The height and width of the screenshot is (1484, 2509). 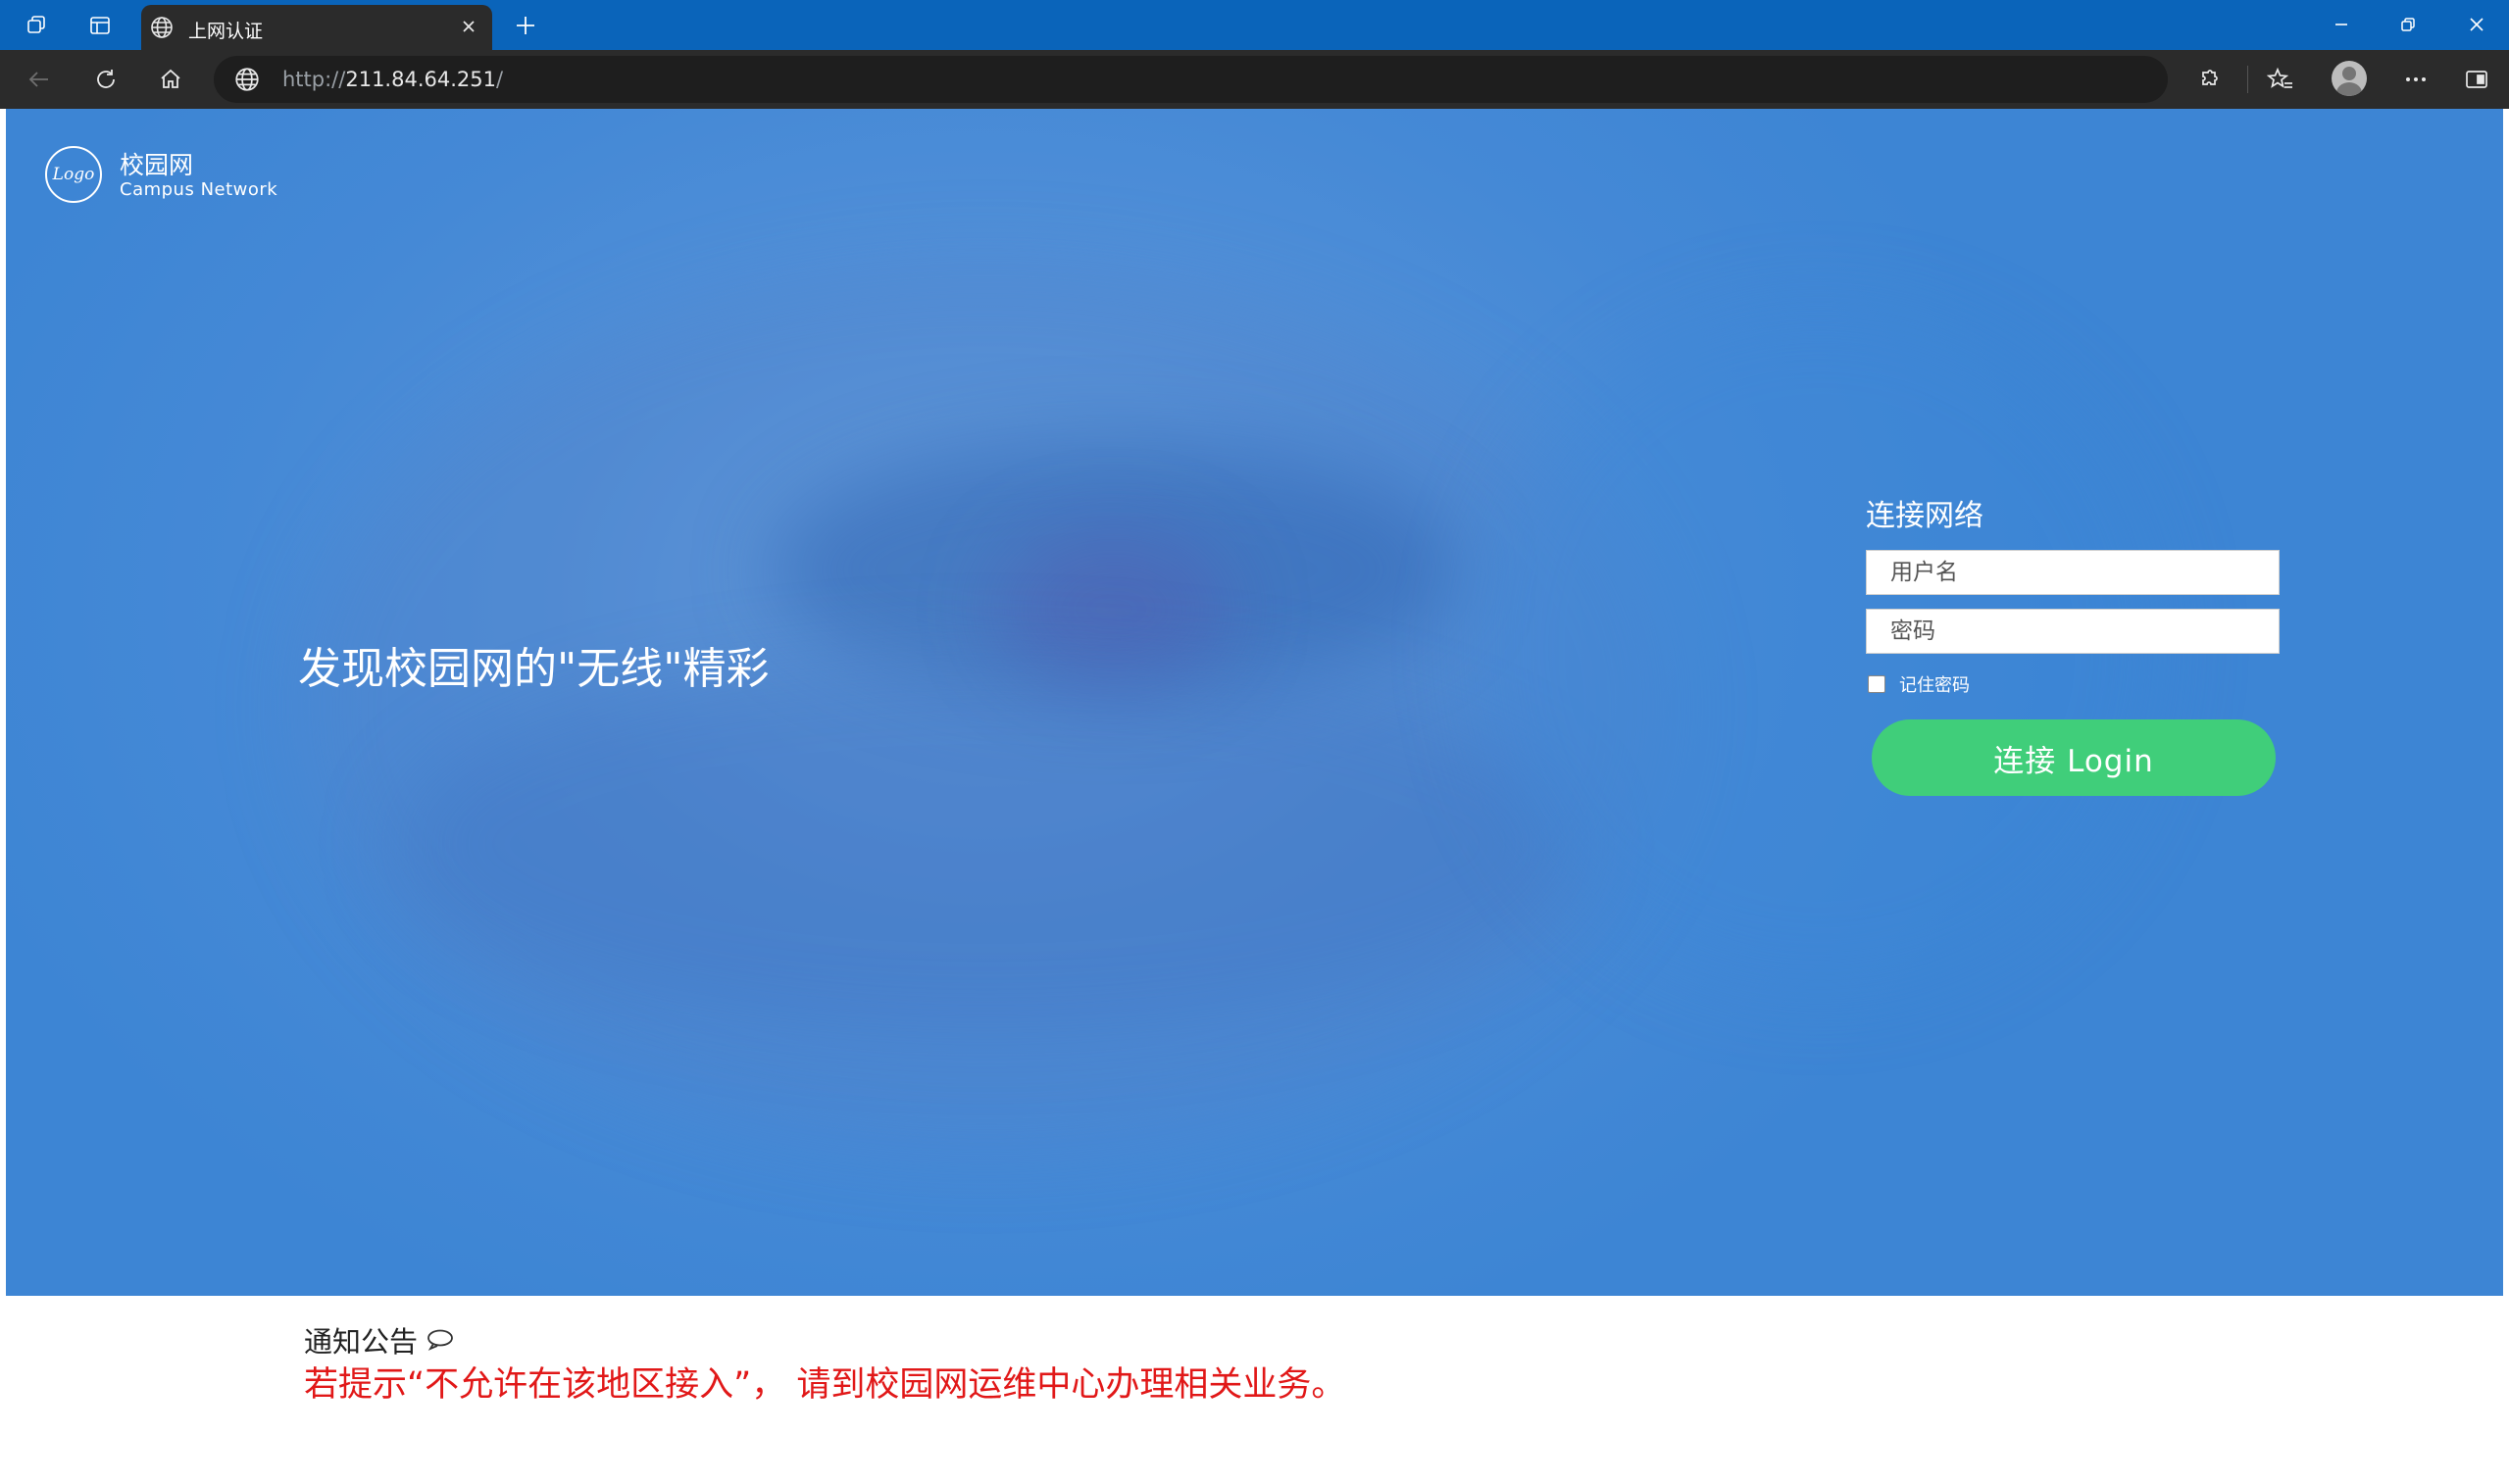 I want to click on password-field-wrapper, so click(x=2073, y=631).